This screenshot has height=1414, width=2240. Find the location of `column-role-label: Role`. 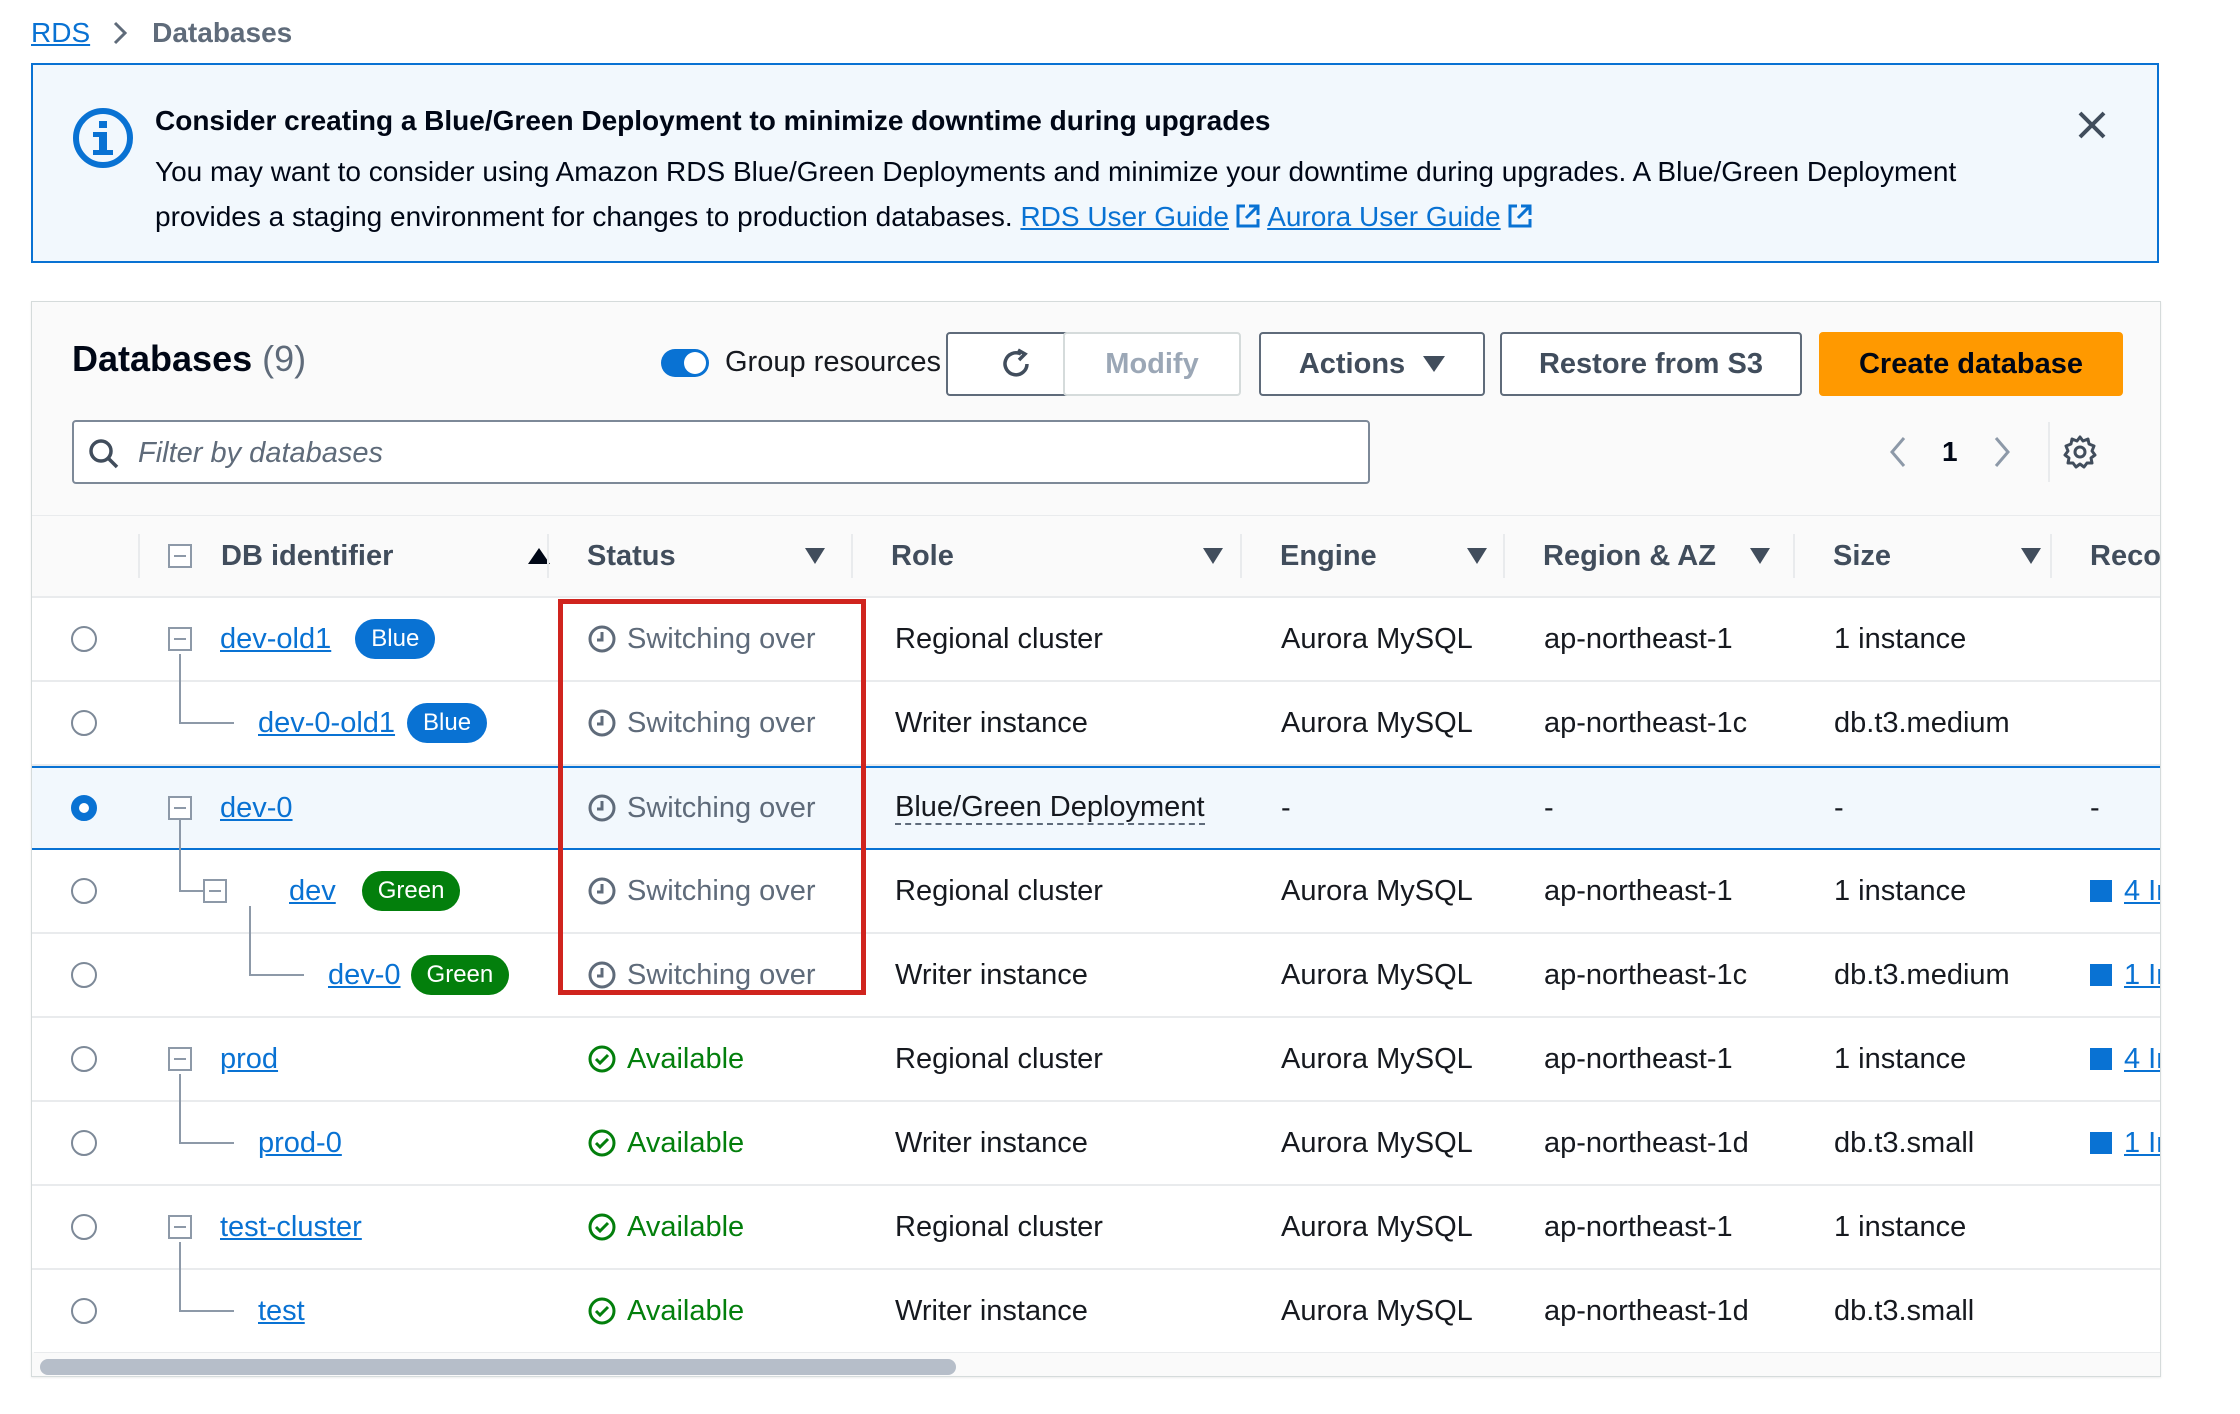

column-role-label: Role is located at coordinates (922, 555).